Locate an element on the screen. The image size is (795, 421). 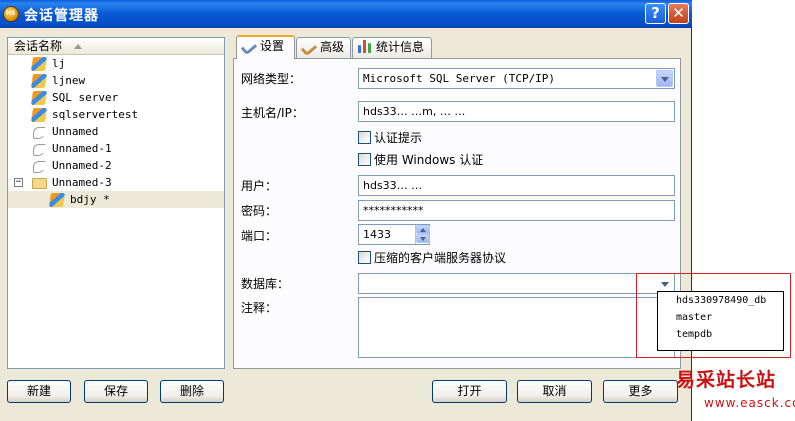
windows-auth-label: 使用 Windows 认证 is located at coordinates (429, 160).